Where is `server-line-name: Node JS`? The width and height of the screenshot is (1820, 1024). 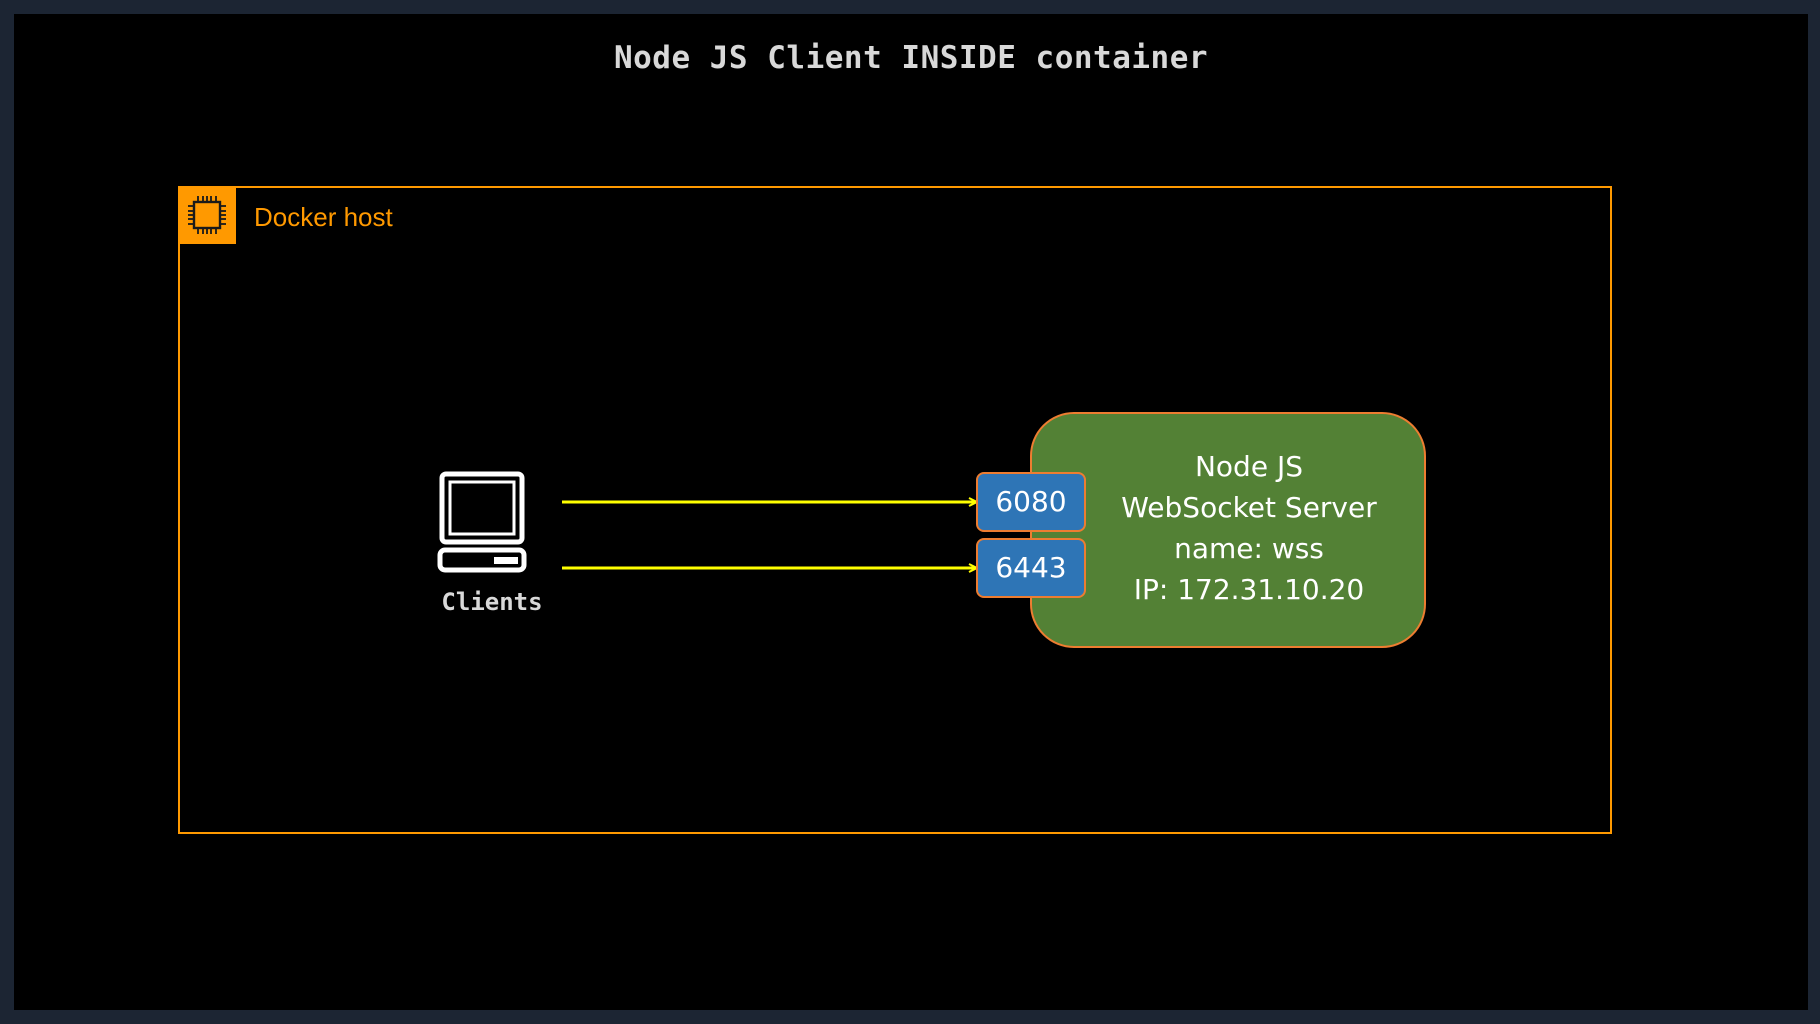 server-line-name: Node JS is located at coordinates (1248, 466).